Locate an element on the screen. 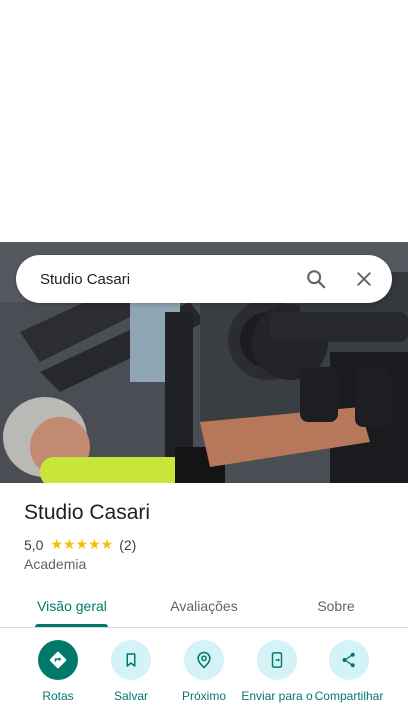 Image resolution: width=408 pixels, height=726 pixels. search-bar: Studio Casari is located at coordinates (204, 279).